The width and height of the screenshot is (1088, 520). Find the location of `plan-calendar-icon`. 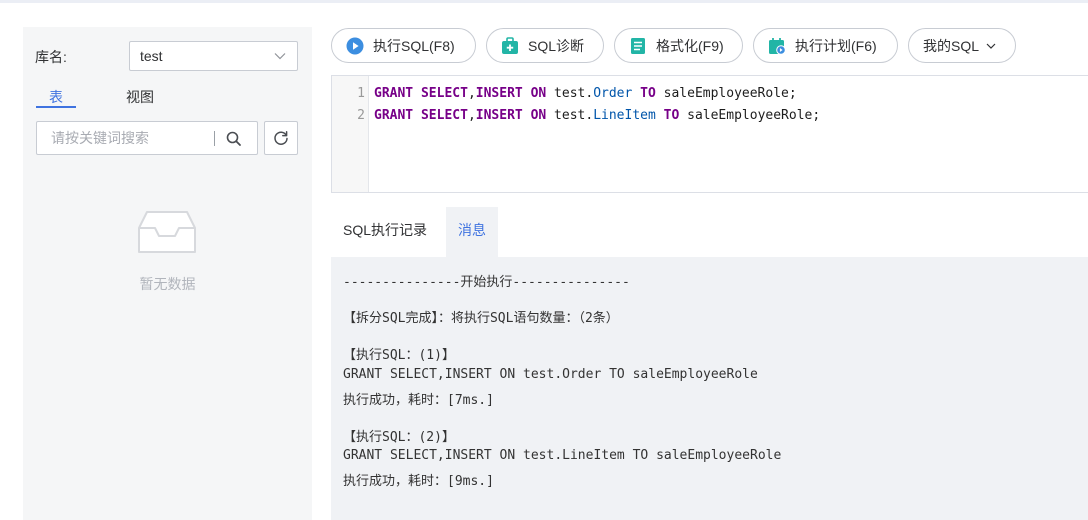

plan-calendar-icon is located at coordinates (777, 46).